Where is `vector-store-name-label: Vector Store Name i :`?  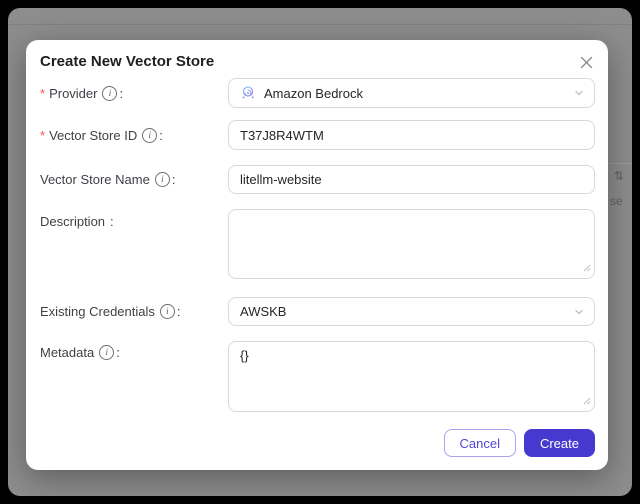
vector-store-name-label: Vector Store Name i : is located at coordinates (107, 179).